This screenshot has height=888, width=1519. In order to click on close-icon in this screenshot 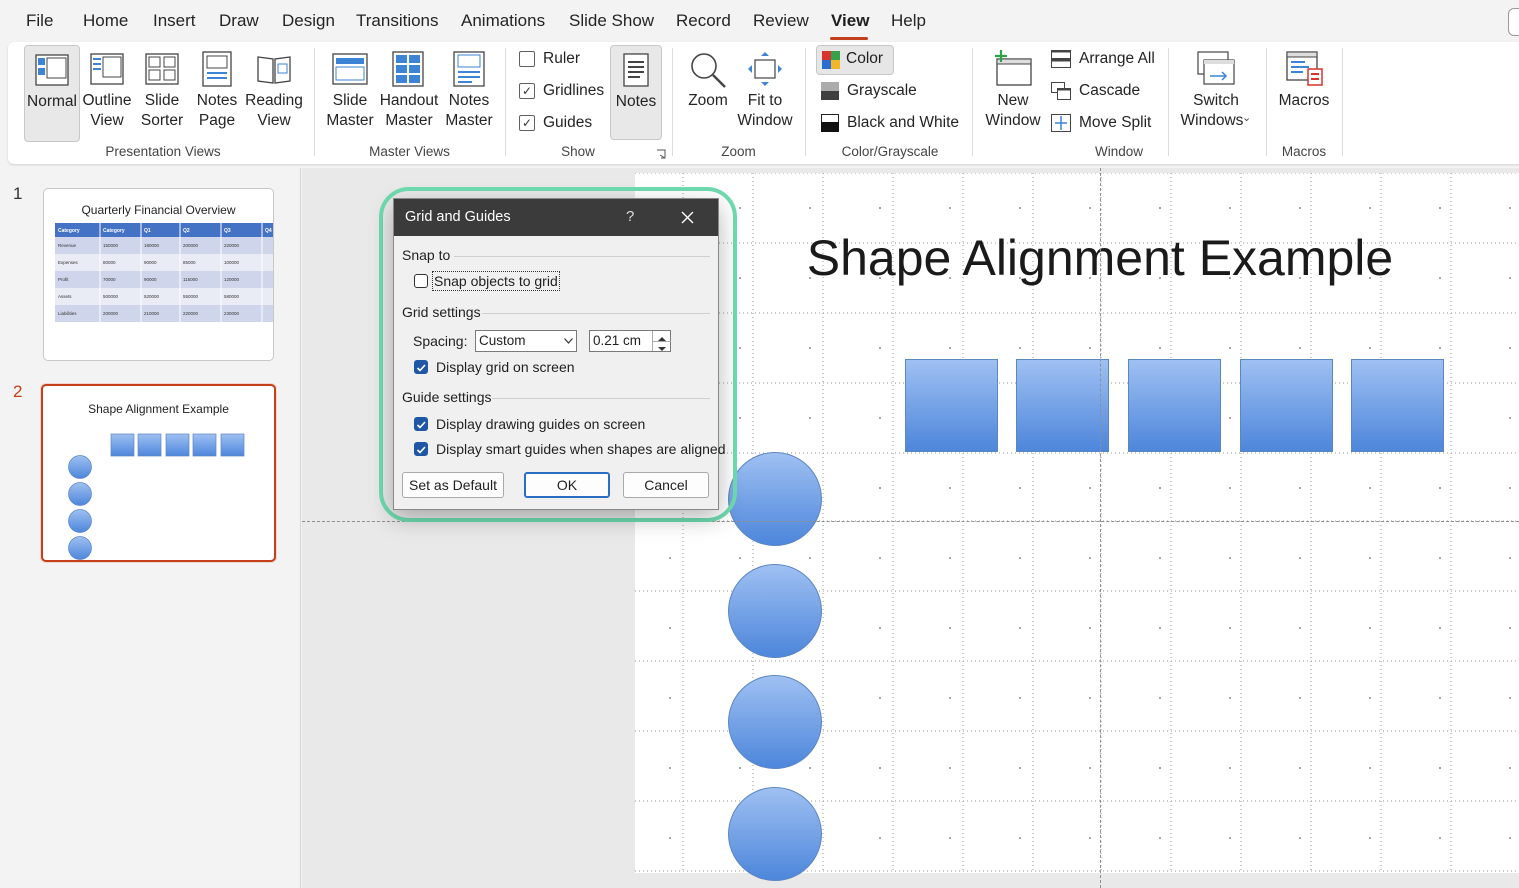, I will do `click(687, 217)`.